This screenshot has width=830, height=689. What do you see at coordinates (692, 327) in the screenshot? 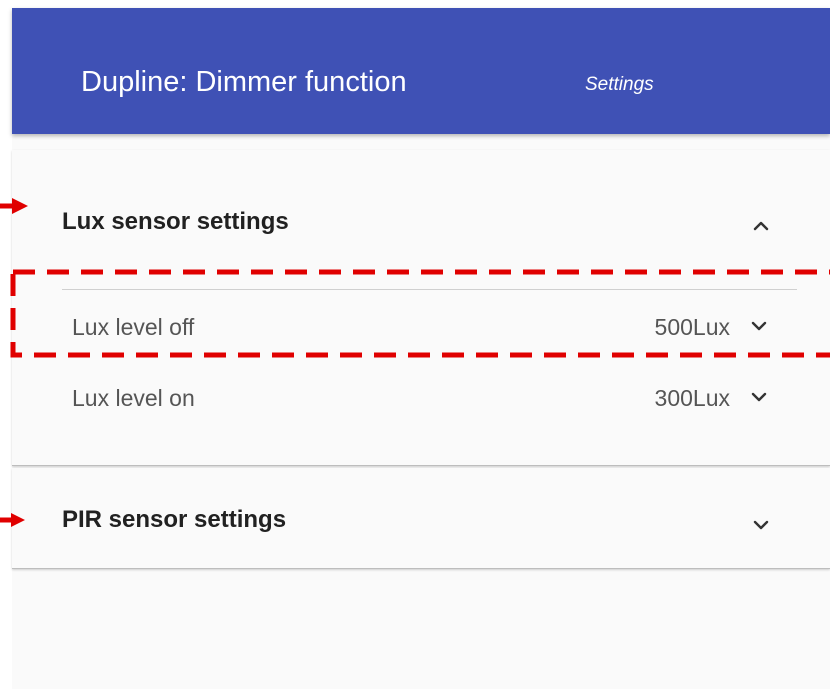
I see `setting-value: 500Lux` at bounding box center [692, 327].